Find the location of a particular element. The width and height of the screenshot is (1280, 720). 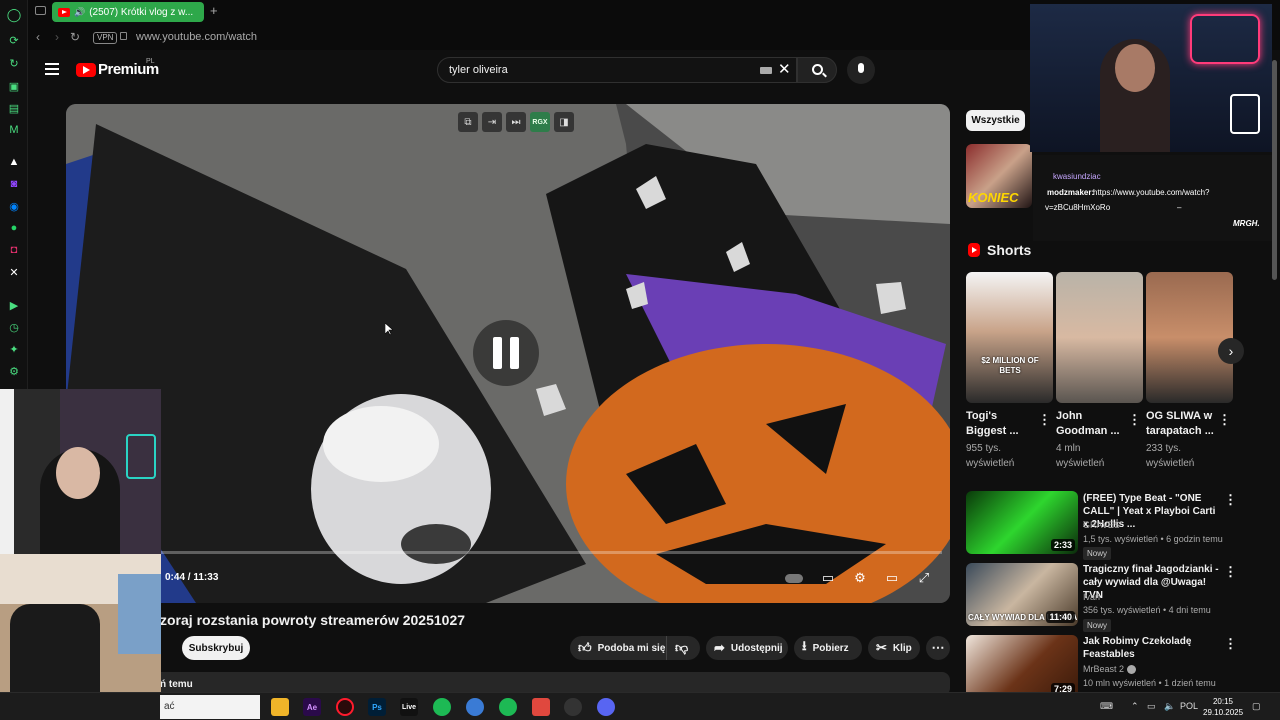

video-title-link: Jak Robimy Czekoladę Feastables is located at coordinates (1151, 648).